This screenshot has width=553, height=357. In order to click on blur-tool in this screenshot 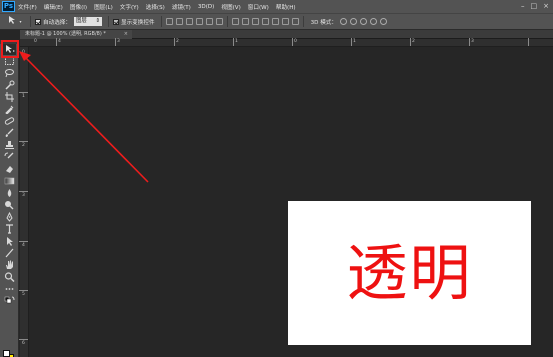, I will do `click(9, 193)`.